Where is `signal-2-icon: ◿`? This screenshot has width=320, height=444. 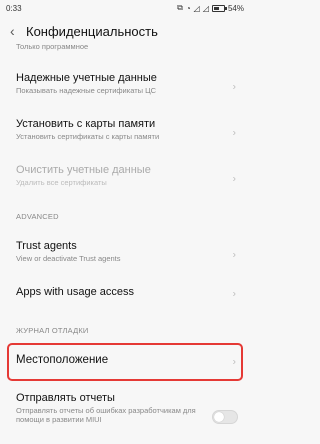 signal-2-icon: ◿ is located at coordinates (205, 8).